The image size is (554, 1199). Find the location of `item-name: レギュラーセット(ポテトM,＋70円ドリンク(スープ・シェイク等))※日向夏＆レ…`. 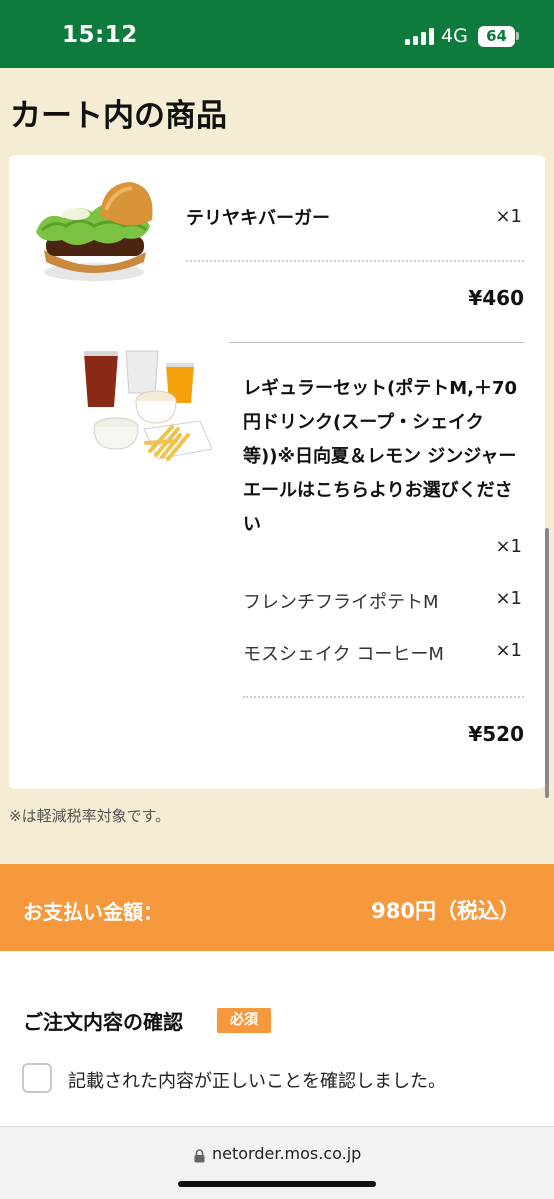

item-name: レギュラーセット(ポテトM,＋70円ドリンク(スープ・シェイク等))※日向夏＆レ… is located at coordinates (380, 456).